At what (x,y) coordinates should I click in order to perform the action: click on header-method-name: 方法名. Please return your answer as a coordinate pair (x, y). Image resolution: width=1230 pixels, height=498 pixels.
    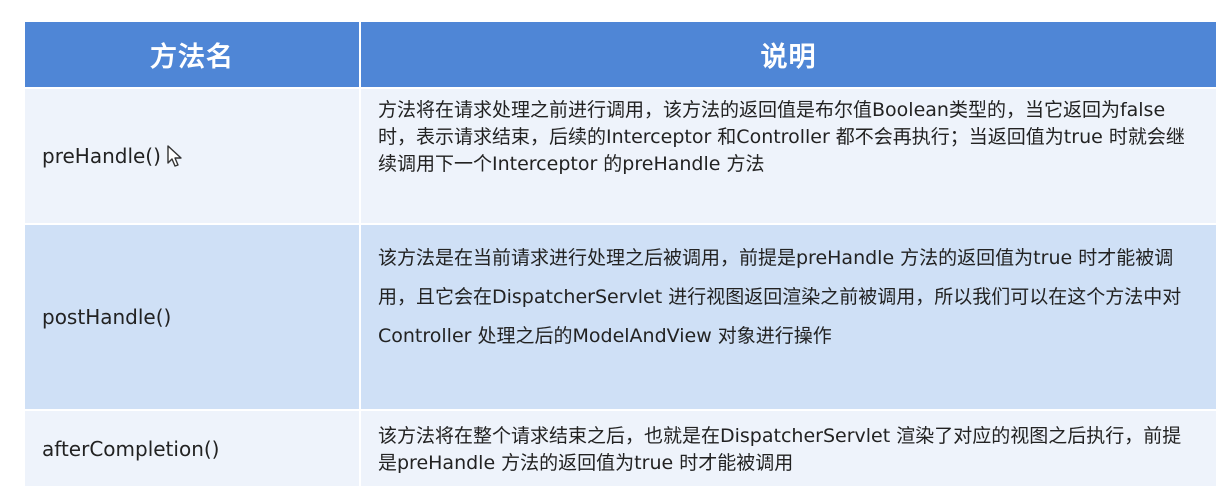
    Looking at the image, I should click on (193, 55).